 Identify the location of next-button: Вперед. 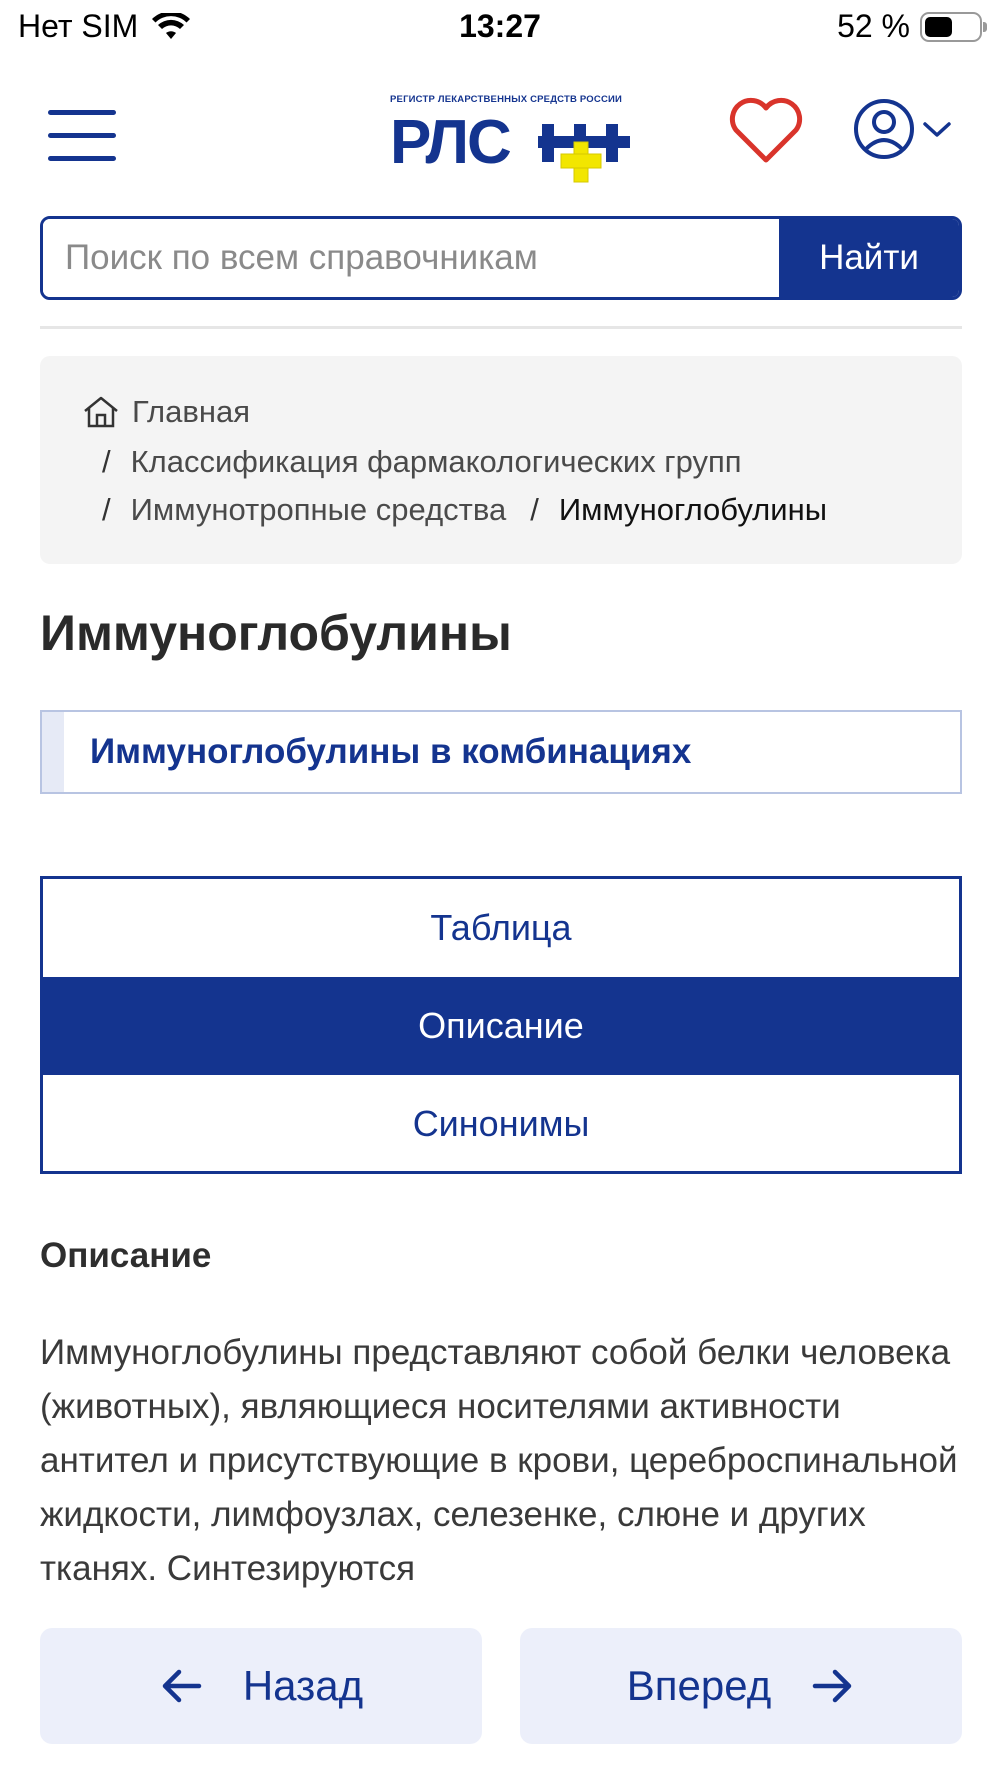
(741, 1686).